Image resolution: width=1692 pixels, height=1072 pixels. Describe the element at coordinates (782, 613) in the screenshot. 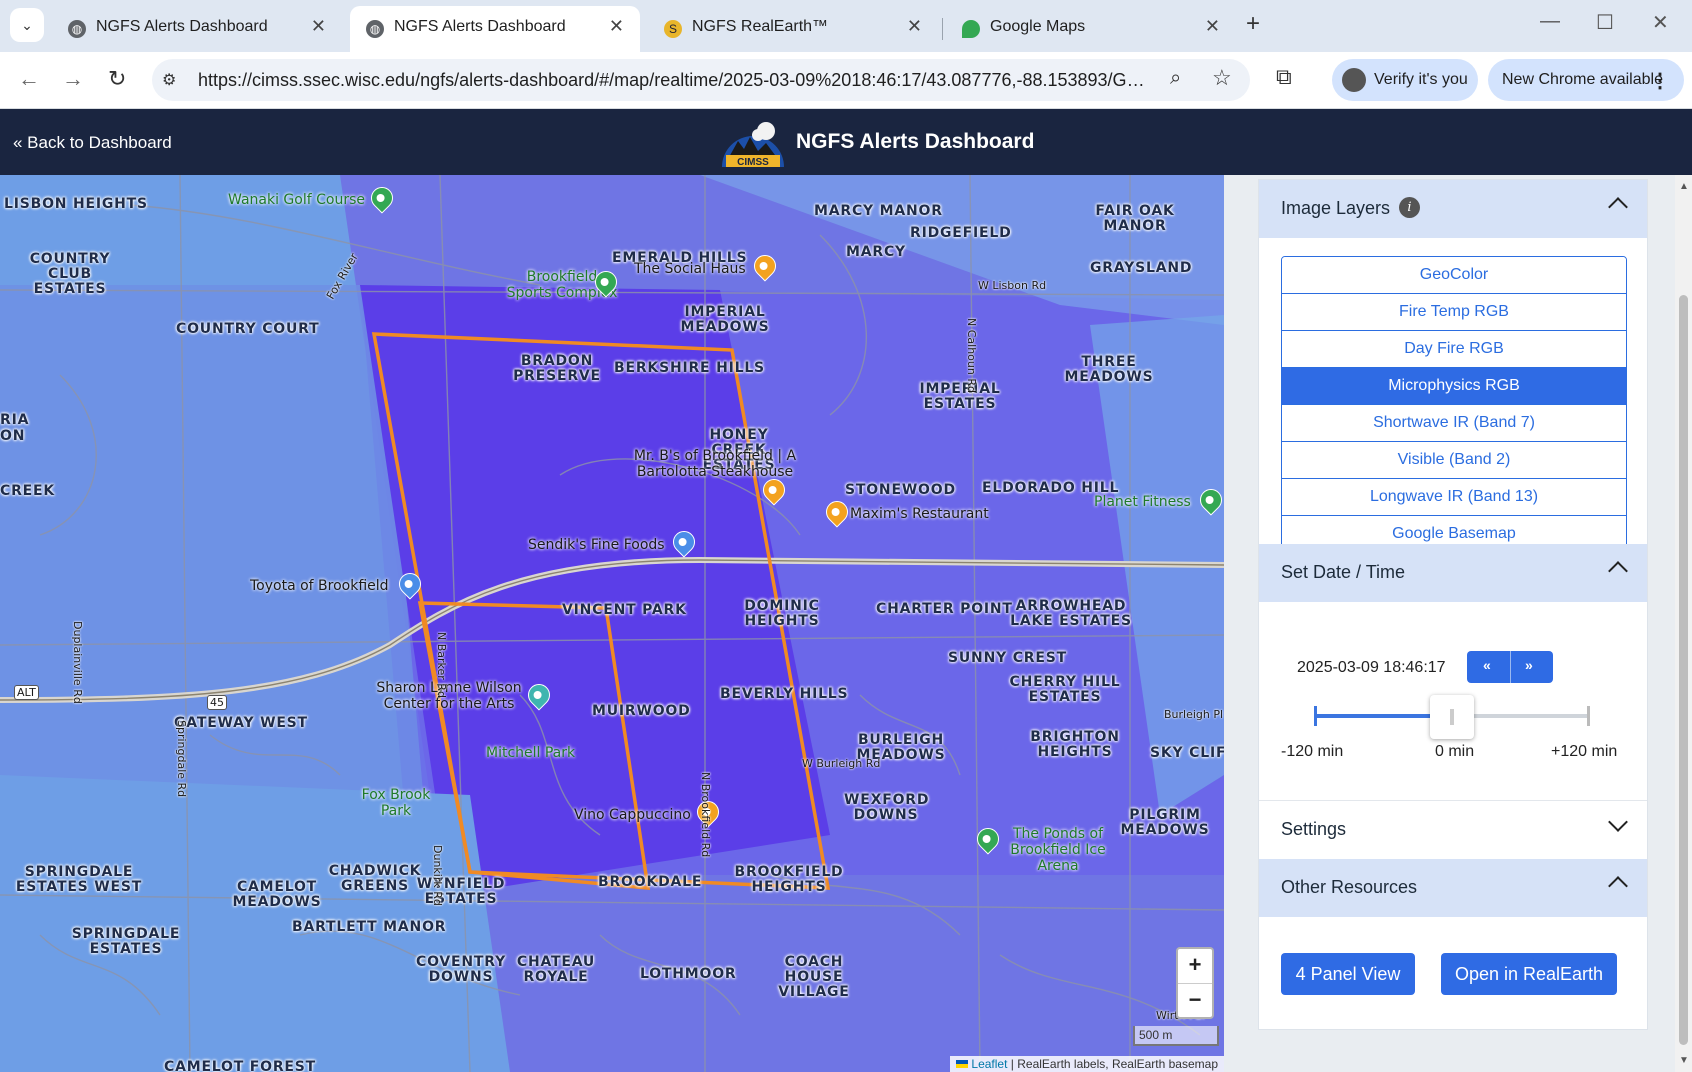

I see `place-label: DOMINIC HEIGHTS` at that location.